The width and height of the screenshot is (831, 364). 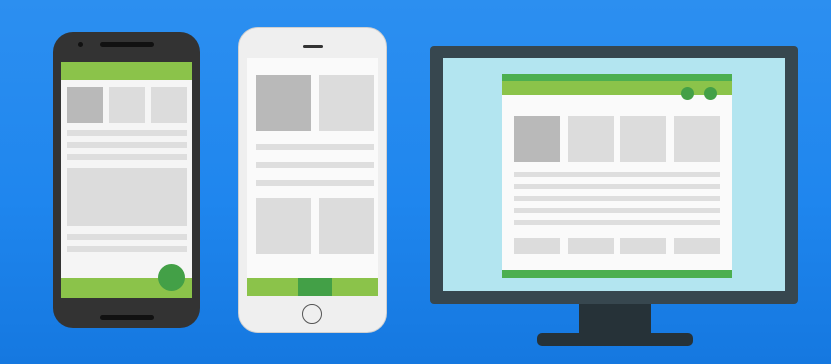 I want to click on iphone-screen, so click(x=312, y=177).